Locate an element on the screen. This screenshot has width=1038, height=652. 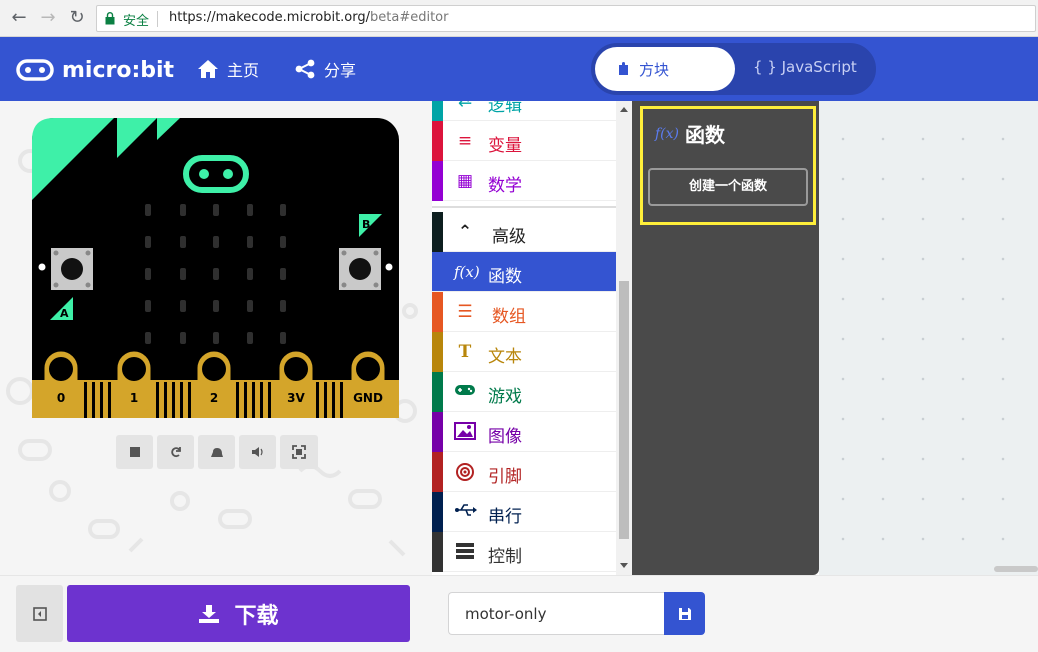
save-button is located at coordinates (684, 613).